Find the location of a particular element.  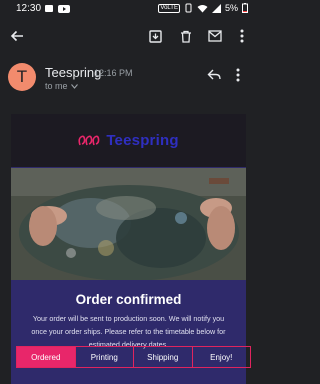

order-progress-steps: Ordered Printing Shipping Enjoy! is located at coordinates (133, 357).